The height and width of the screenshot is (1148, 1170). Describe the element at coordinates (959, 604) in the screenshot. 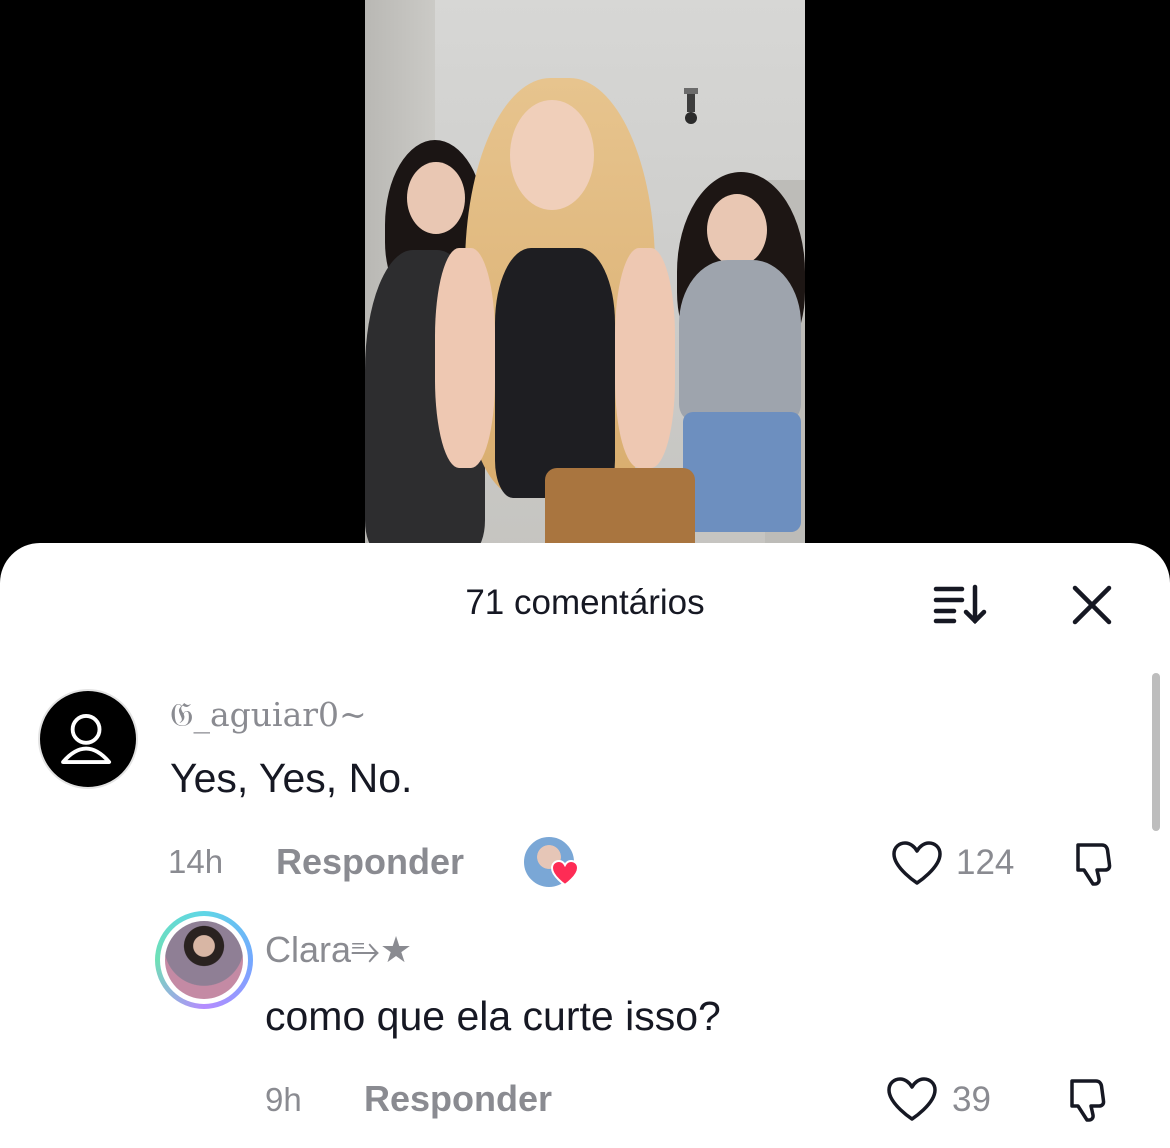

I see `sort-icon` at that location.